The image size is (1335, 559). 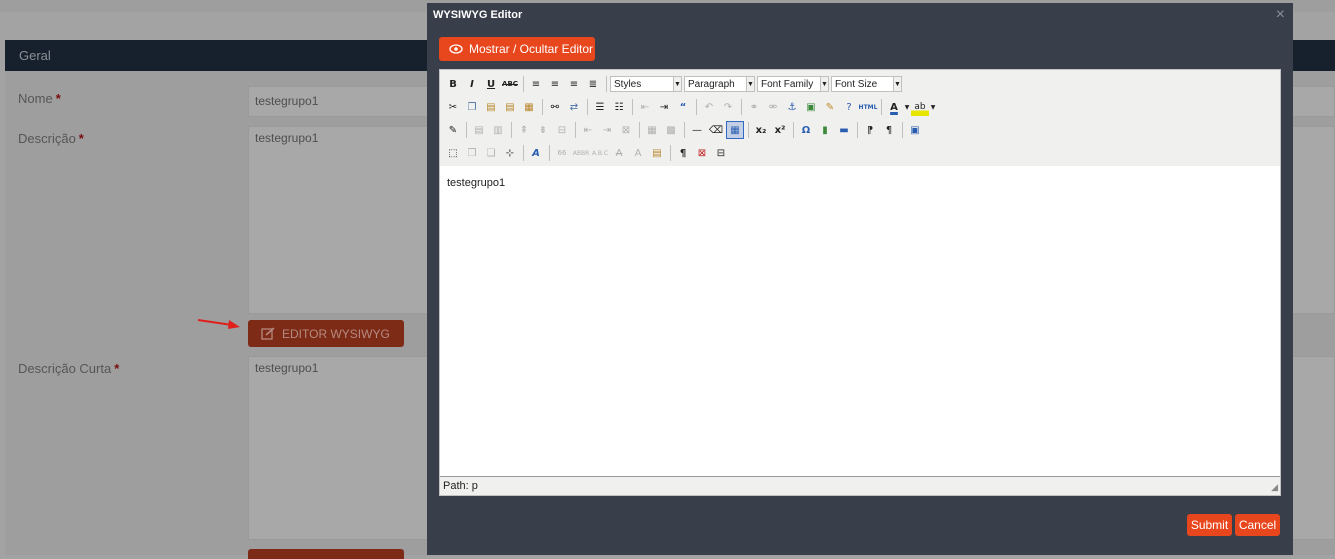 What do you see at coordinates (773, 107) in the screenshot?
I see `unlink-icon: ⚮` at bounding box center [773, 107].